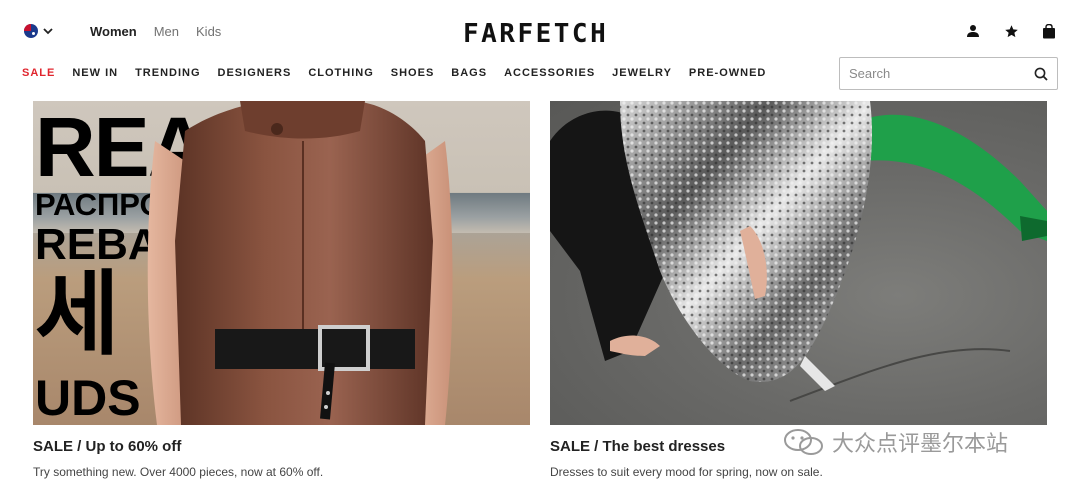 Image resolution: width=1080 pixels, height=491 pixels. What do you see at coordinates (113, 31) in the screenshot?
I see `tab-women: Women` at bounding box center [113, 31].